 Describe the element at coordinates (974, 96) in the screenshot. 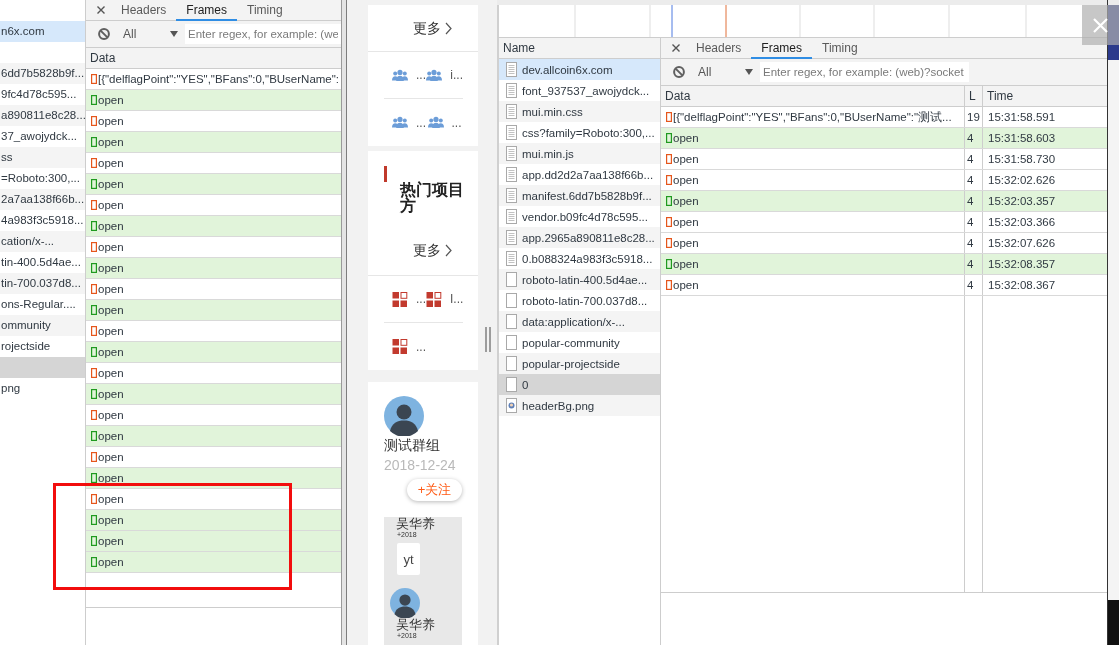

I see `column-header: L` at that location.